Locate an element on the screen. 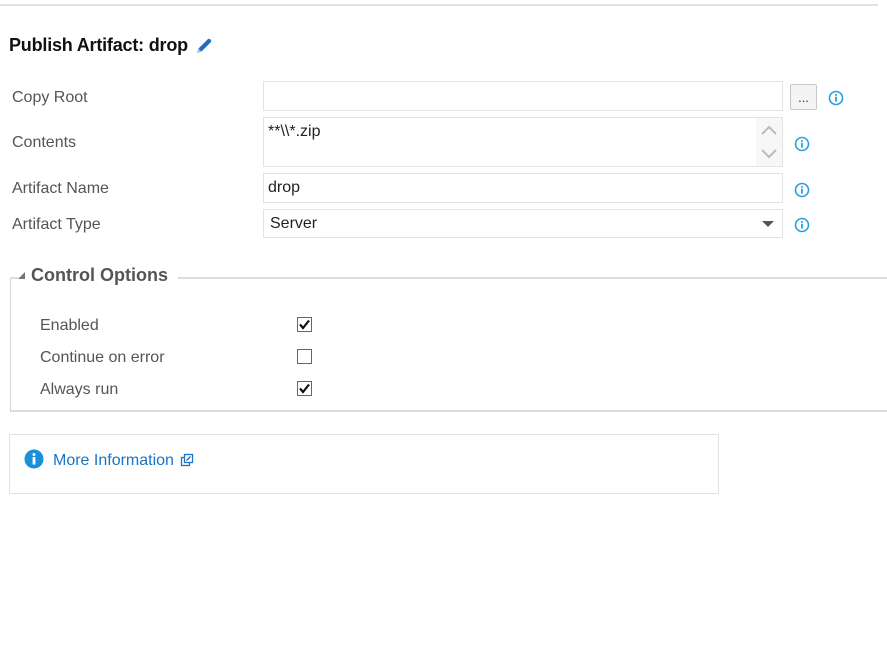 This screenshot has width=887, height=662. more-information-link: More Information is located at coordinates (109, 461).